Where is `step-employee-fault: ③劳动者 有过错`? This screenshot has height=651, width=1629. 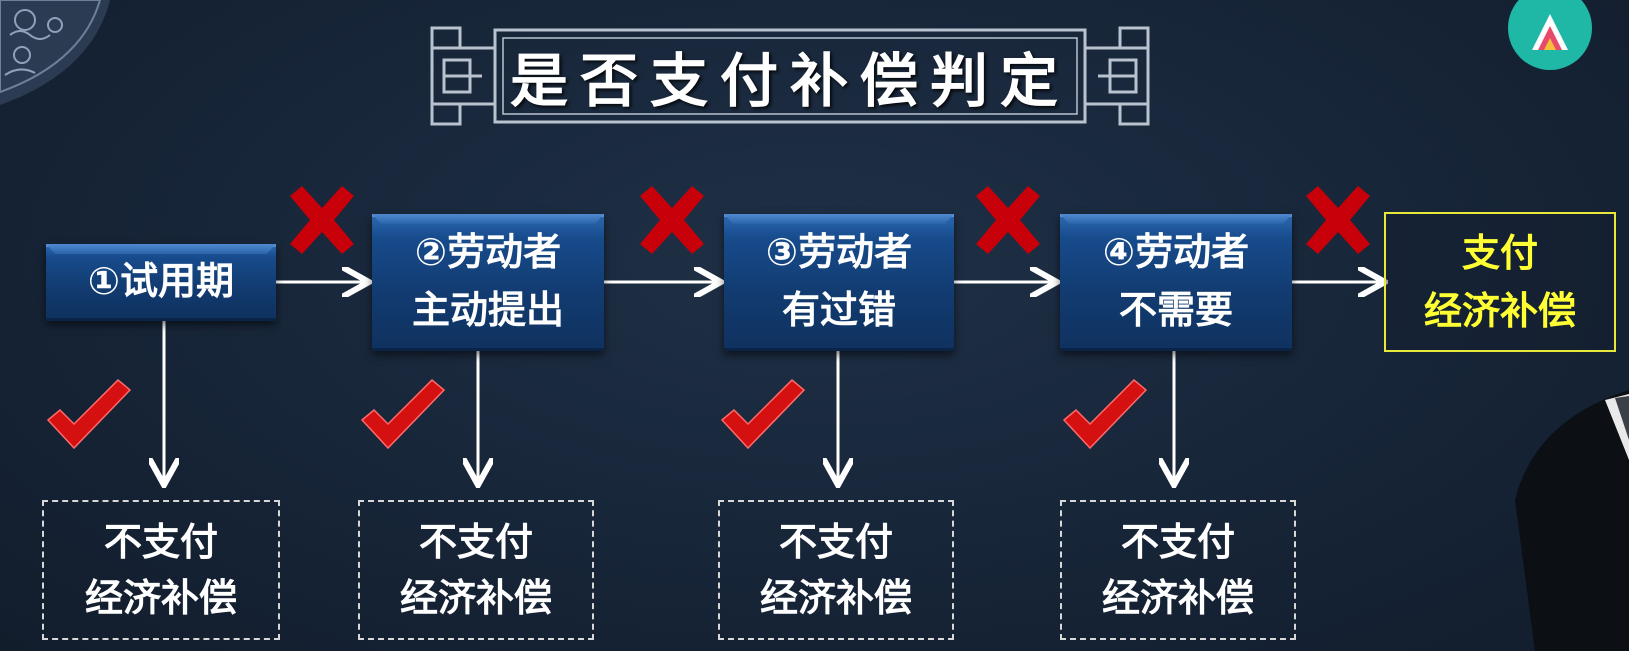
step-employee-fault: ③劳动者 有过错 is located at coordinates (839, 282).